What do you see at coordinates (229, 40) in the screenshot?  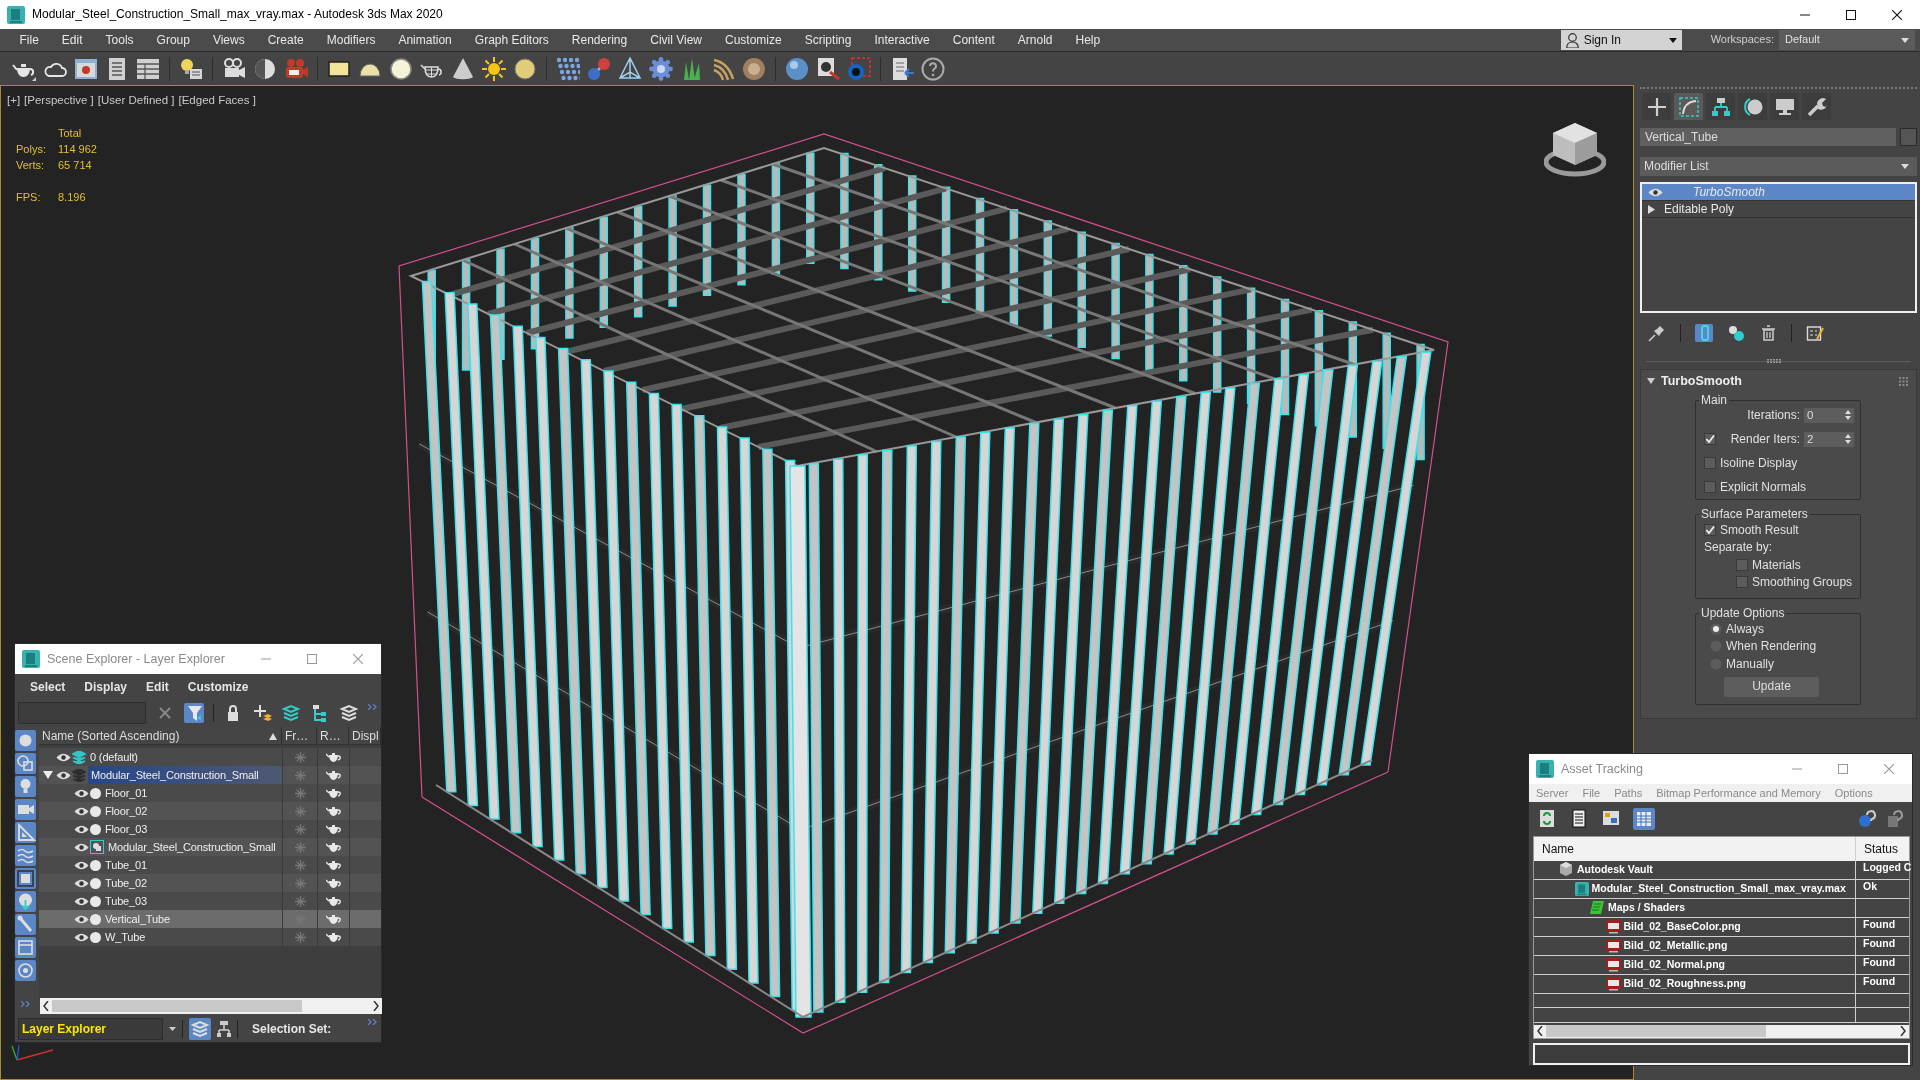 I see `menu-item: Views` at bounding box center [229, 40].